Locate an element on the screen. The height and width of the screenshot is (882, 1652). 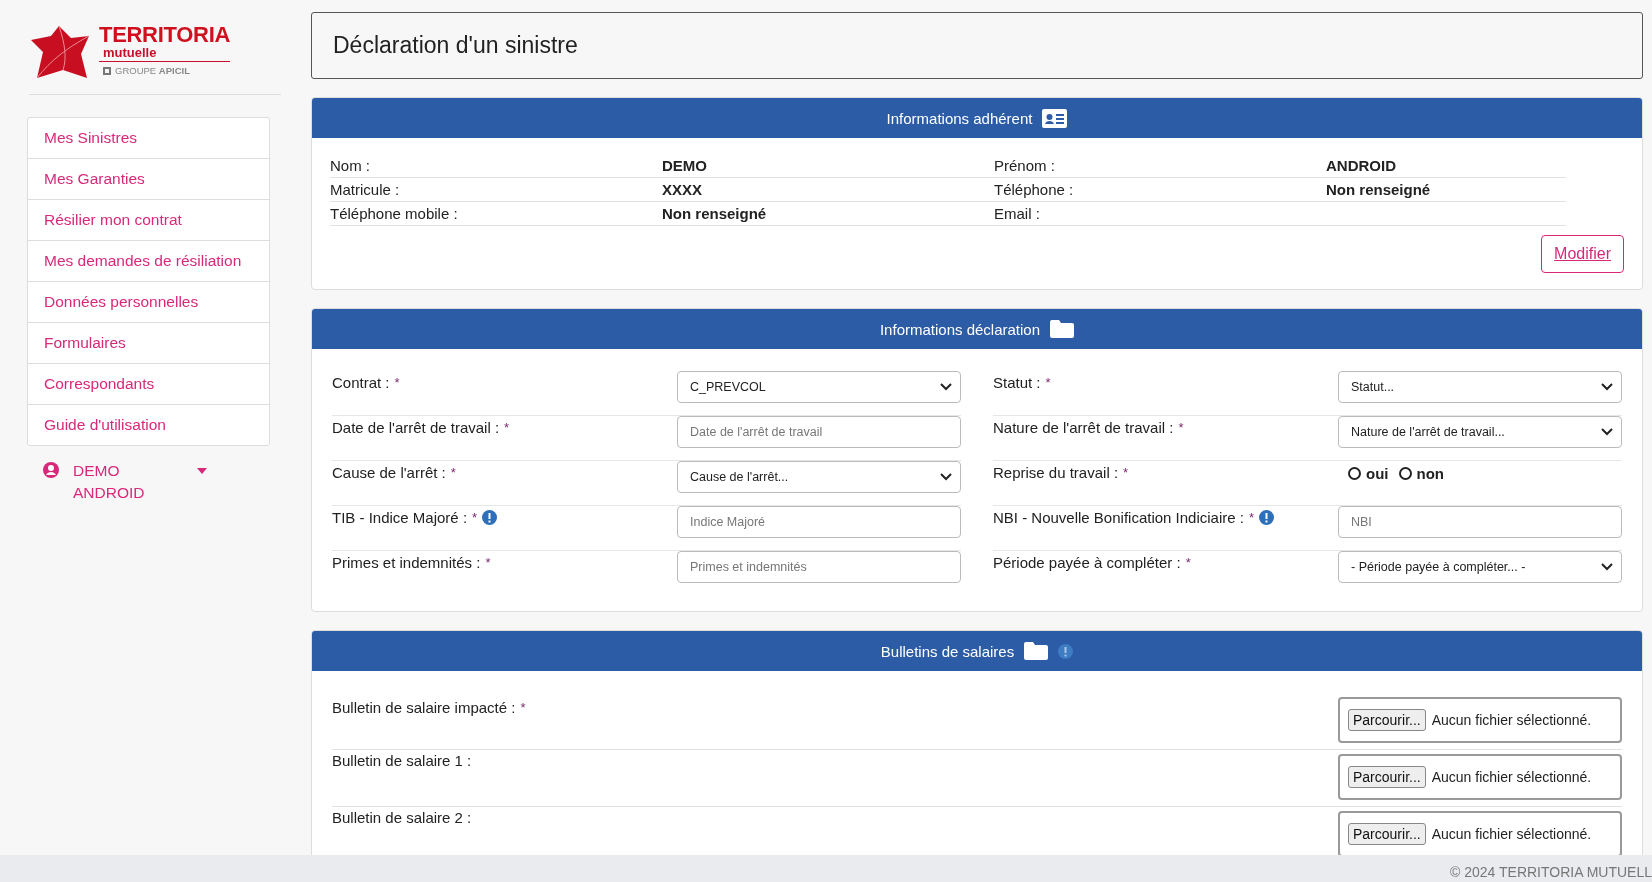
field-label: Nature de l'arrêt de travail : is located at coordinates (1083, 427).